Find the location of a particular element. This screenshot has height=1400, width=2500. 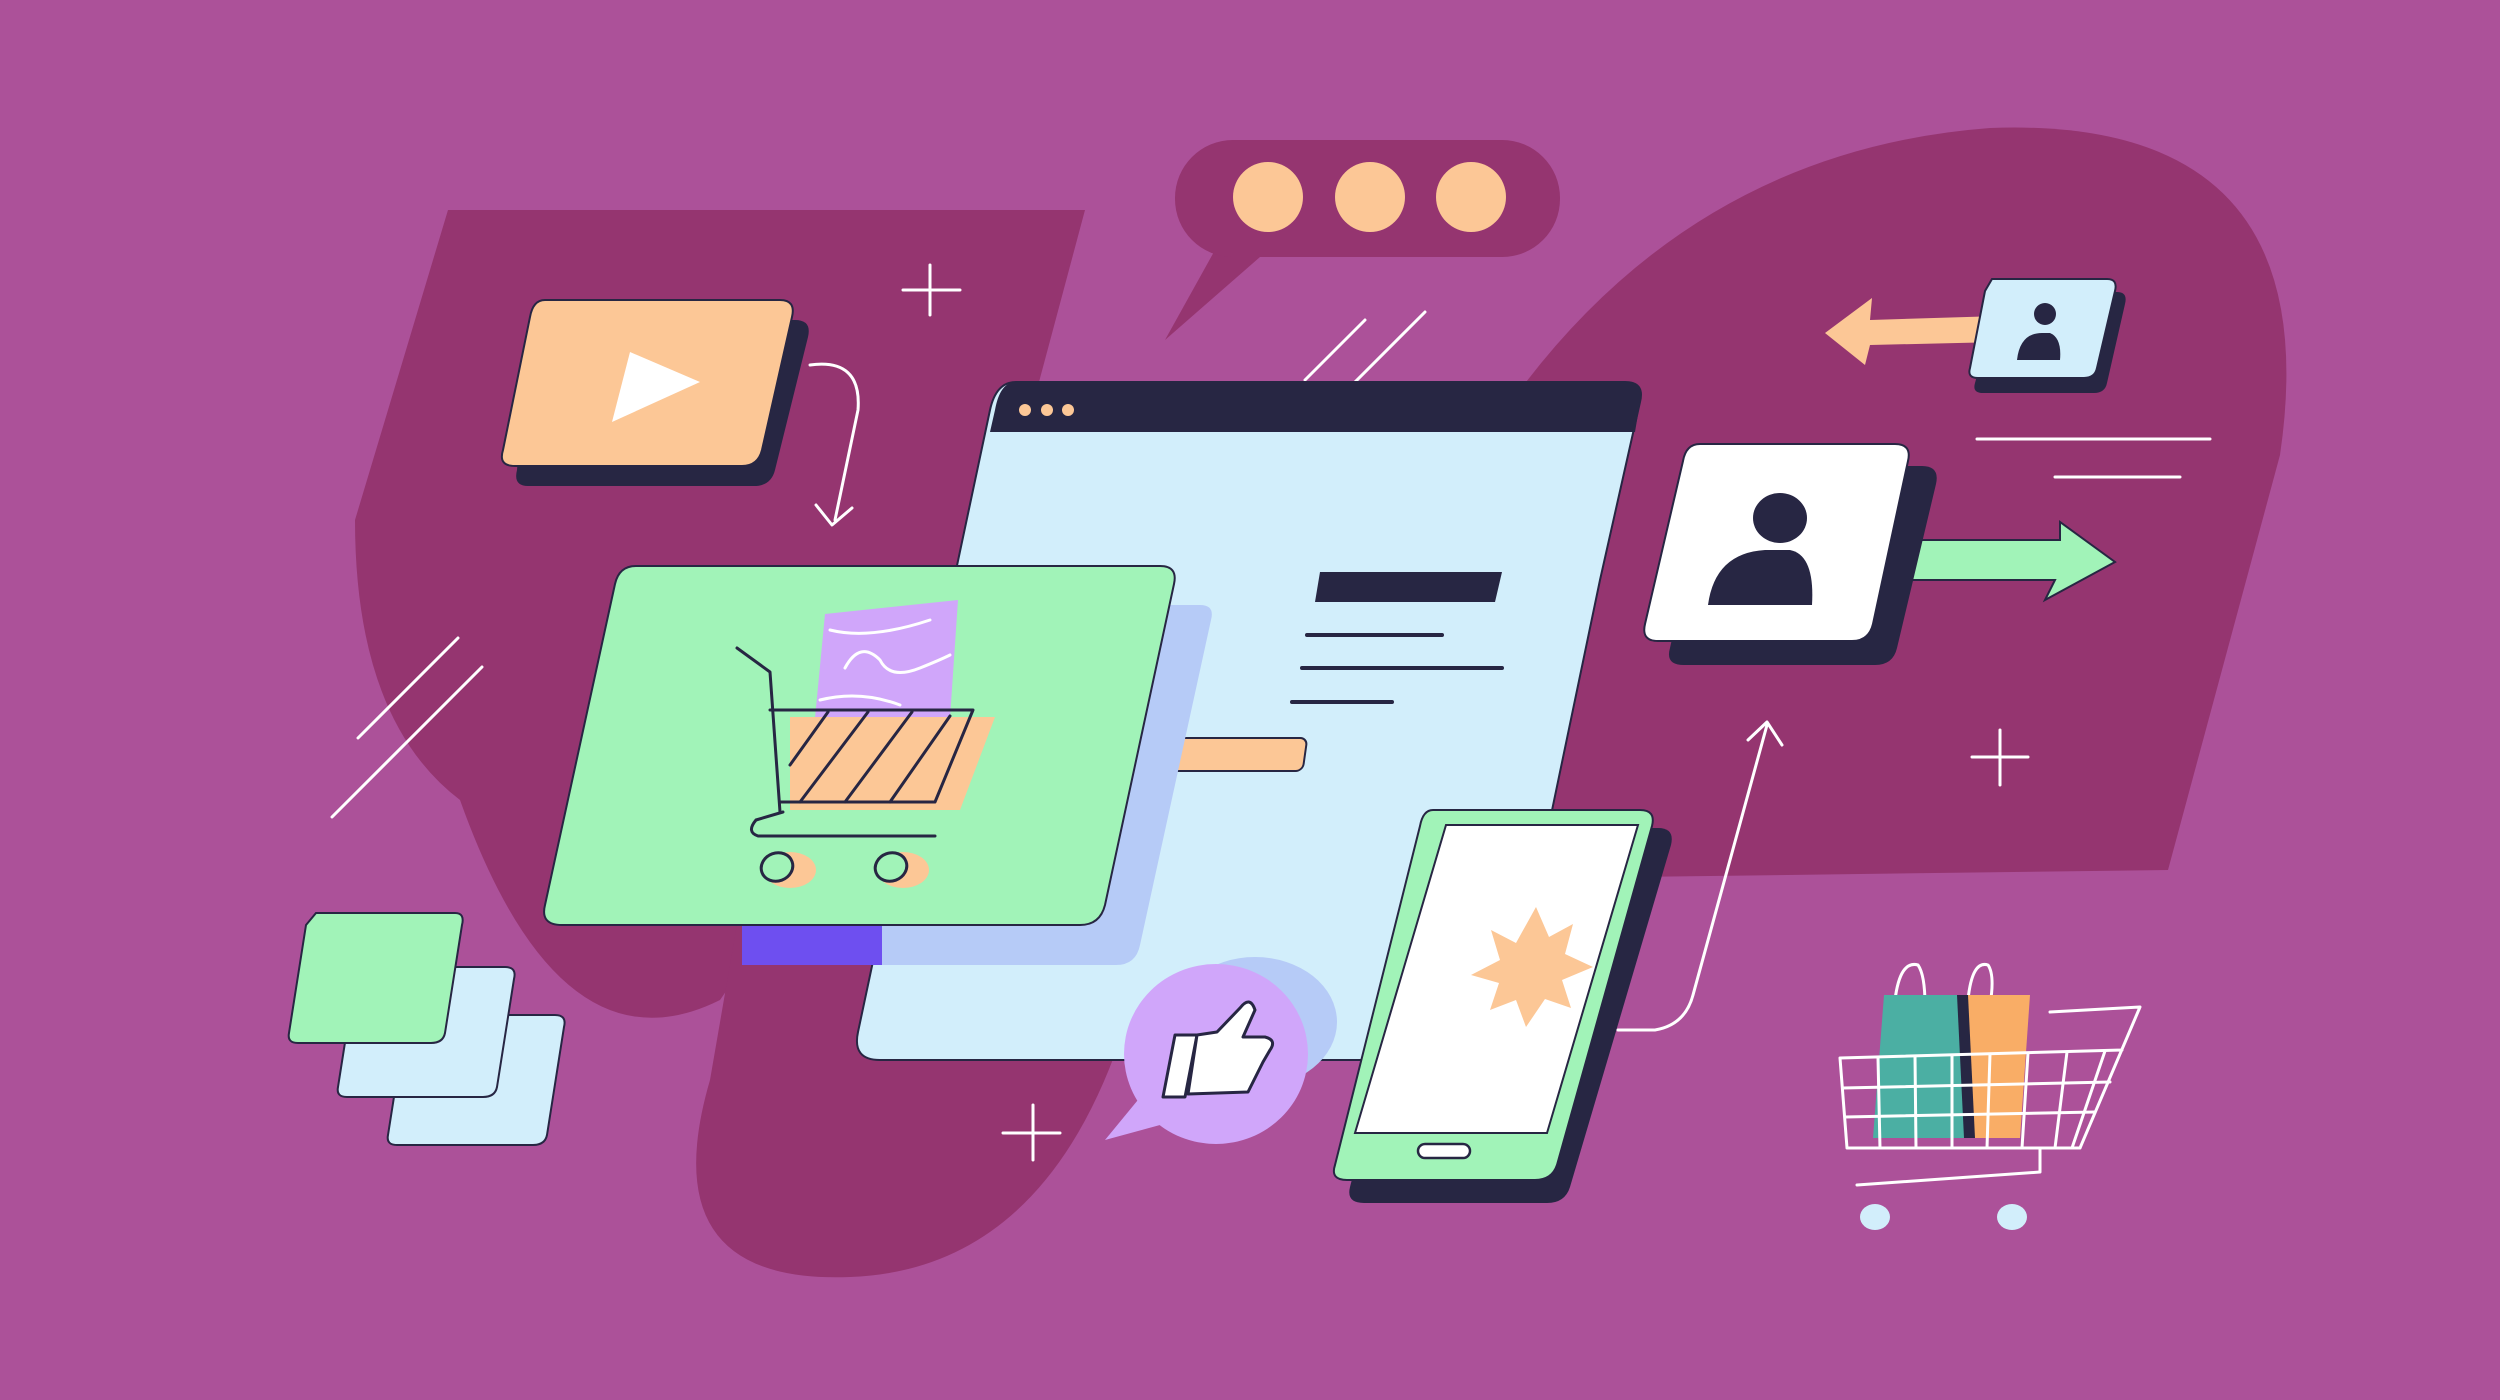

user-profile-card is located at coordinates (1790, 554).